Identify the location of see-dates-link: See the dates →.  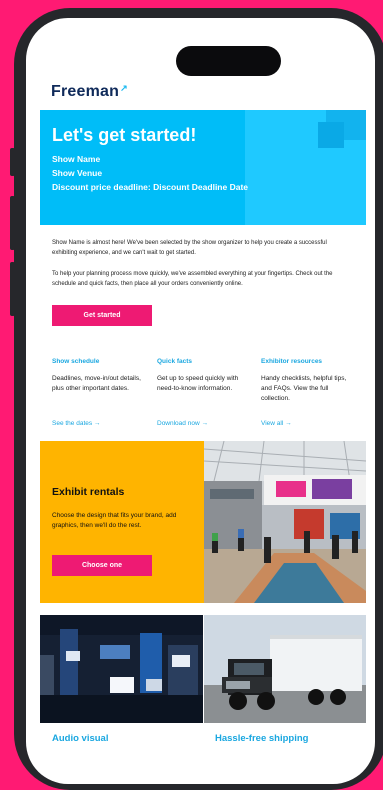
(99, 423).